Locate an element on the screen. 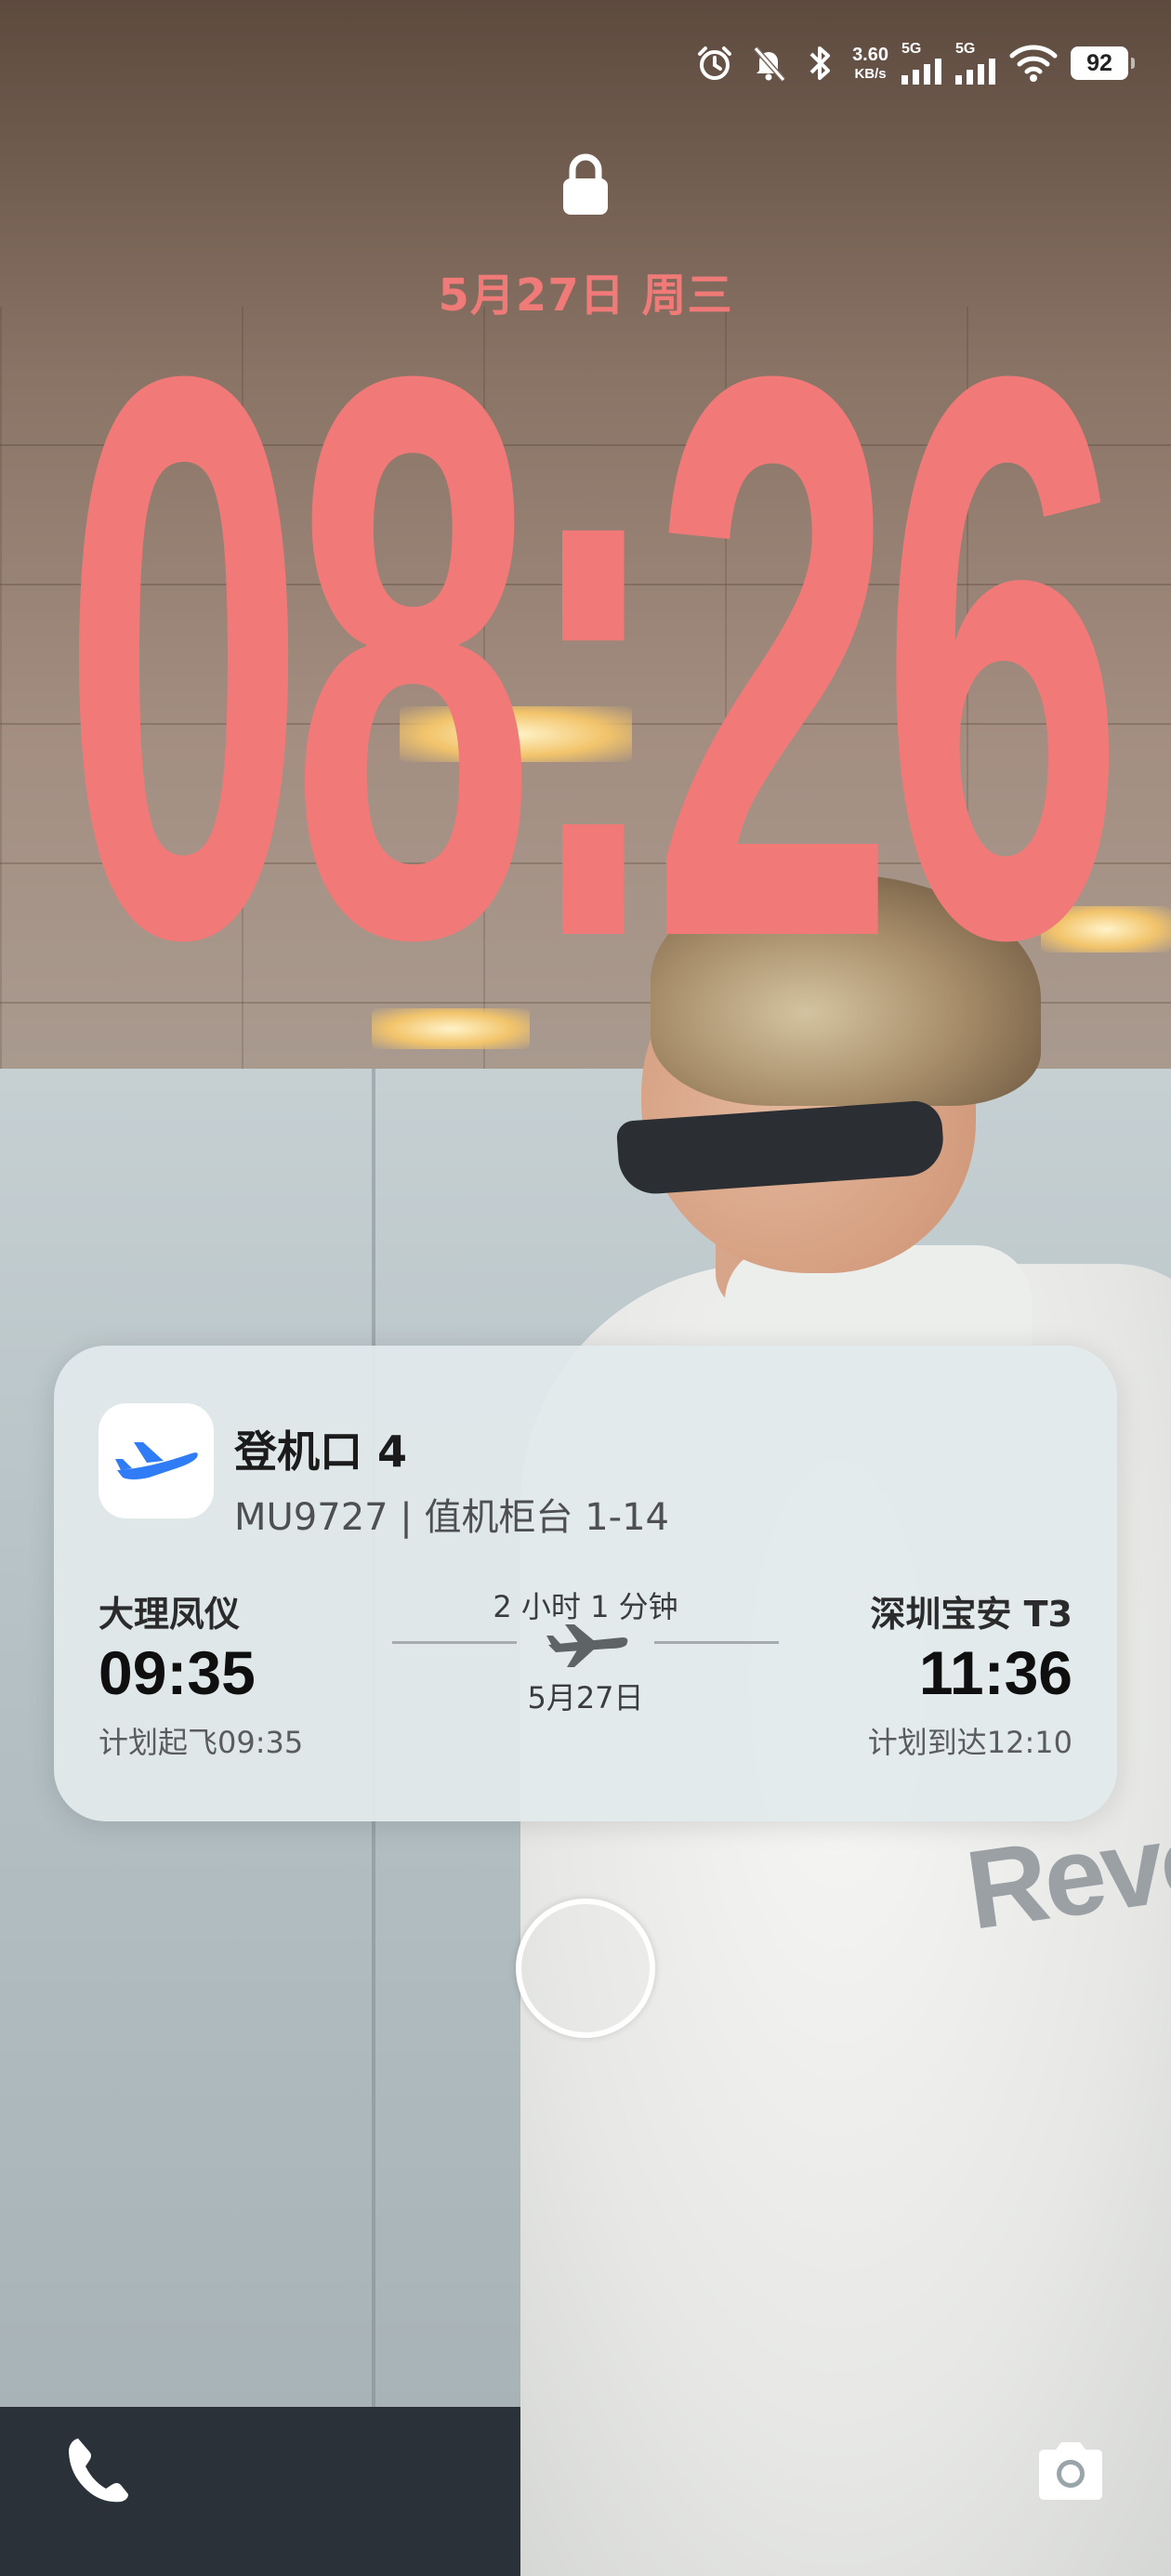 The image size is (1171, 2576). unlock-ring is located at coordinates (586, 1968).